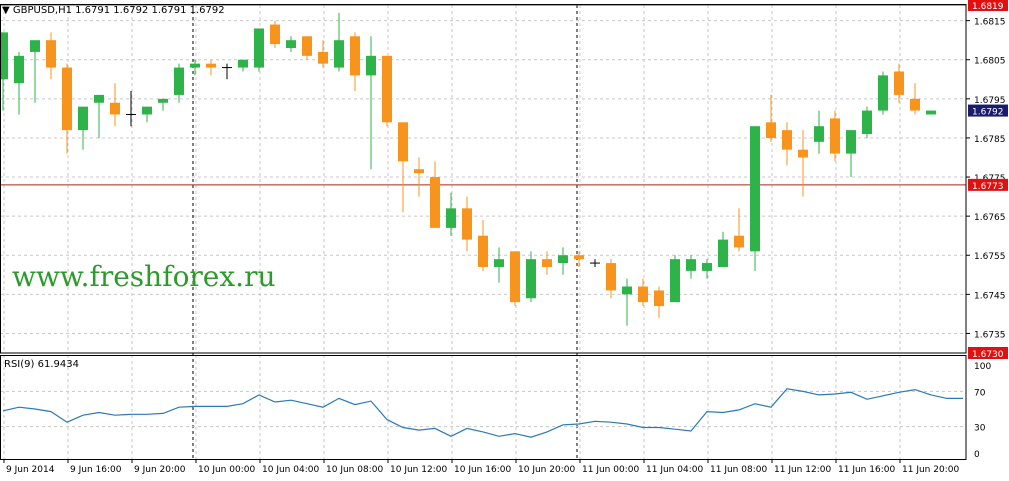  Describe the element at coordinates (982, 367) in the screenshot. I see `rsi-tick-label: 100` at that location.